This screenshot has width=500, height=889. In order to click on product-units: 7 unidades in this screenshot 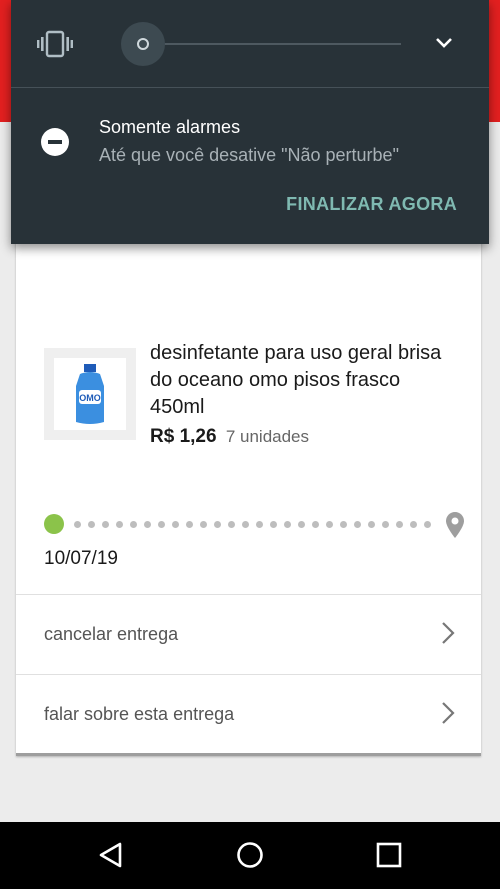, I will do `click(267, 436)`.